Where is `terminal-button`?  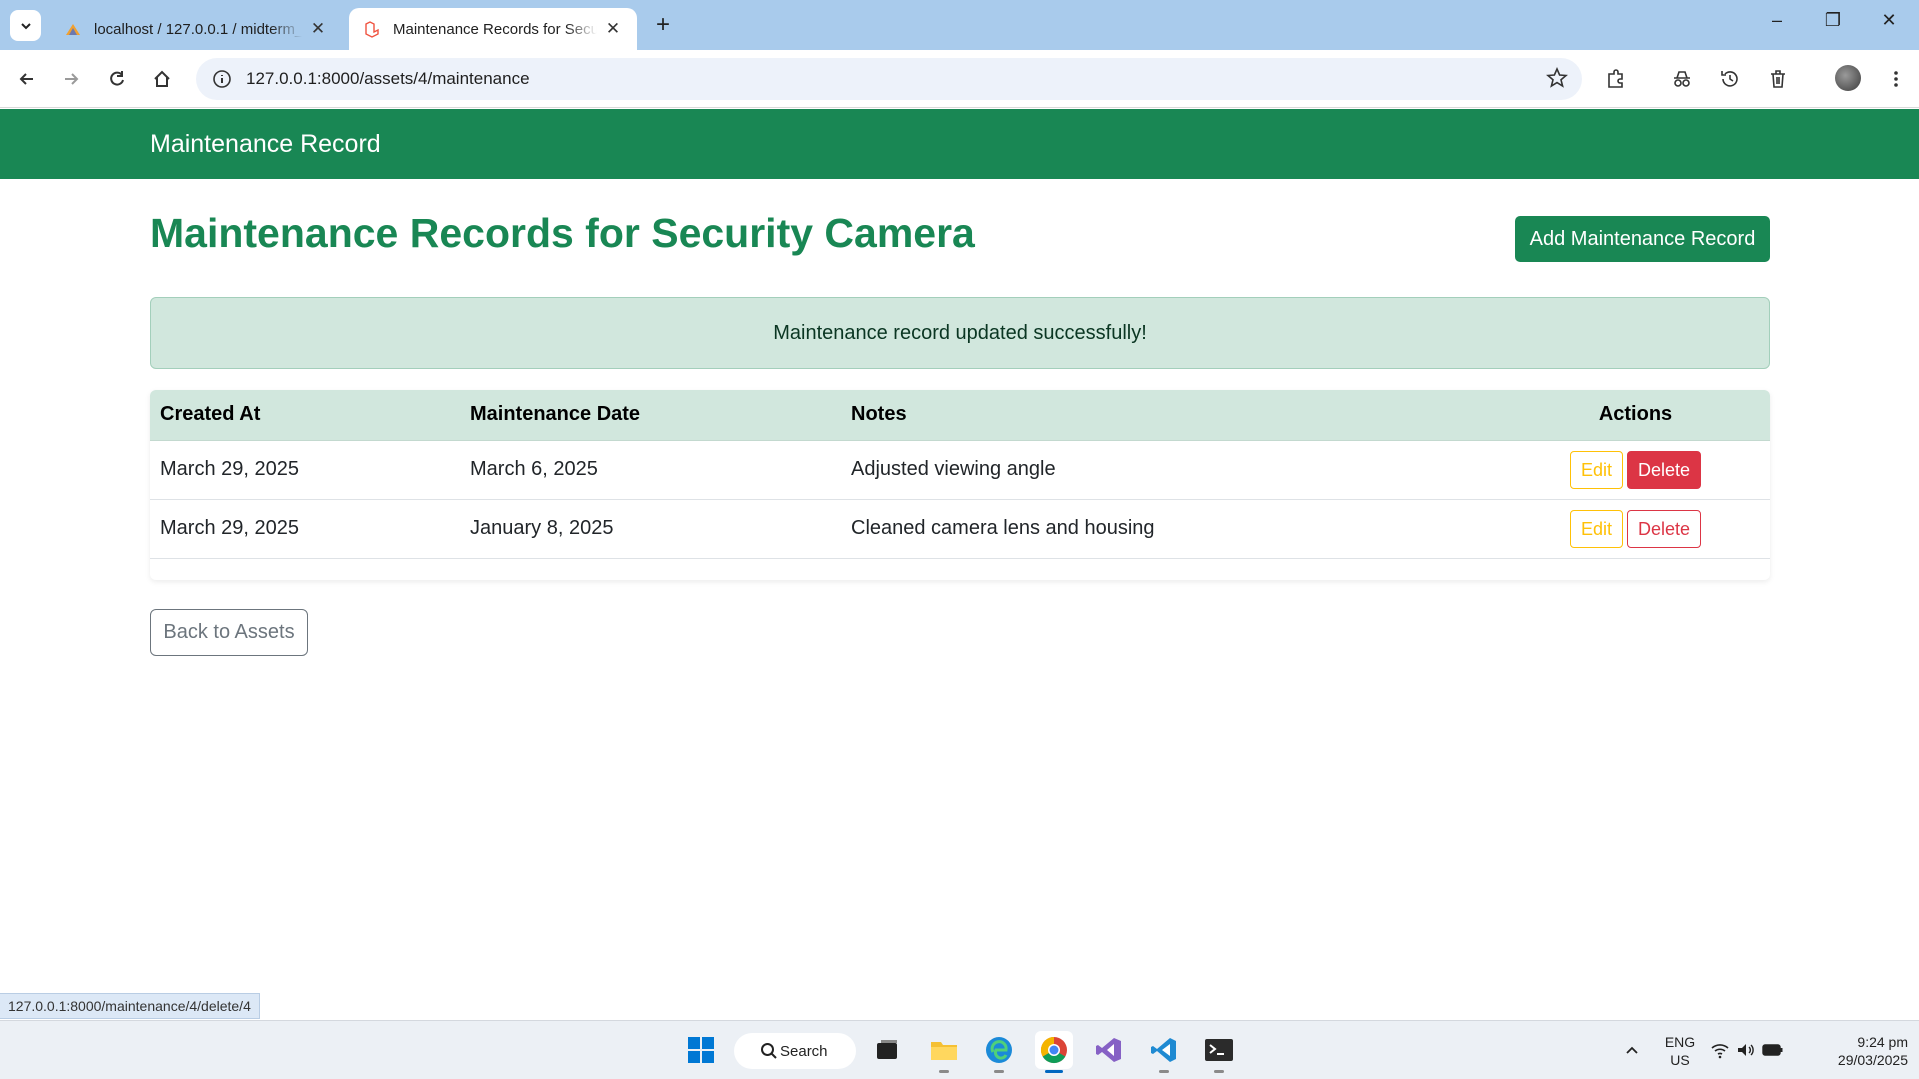
terminal-button is located at coordinates (1219, 1052).